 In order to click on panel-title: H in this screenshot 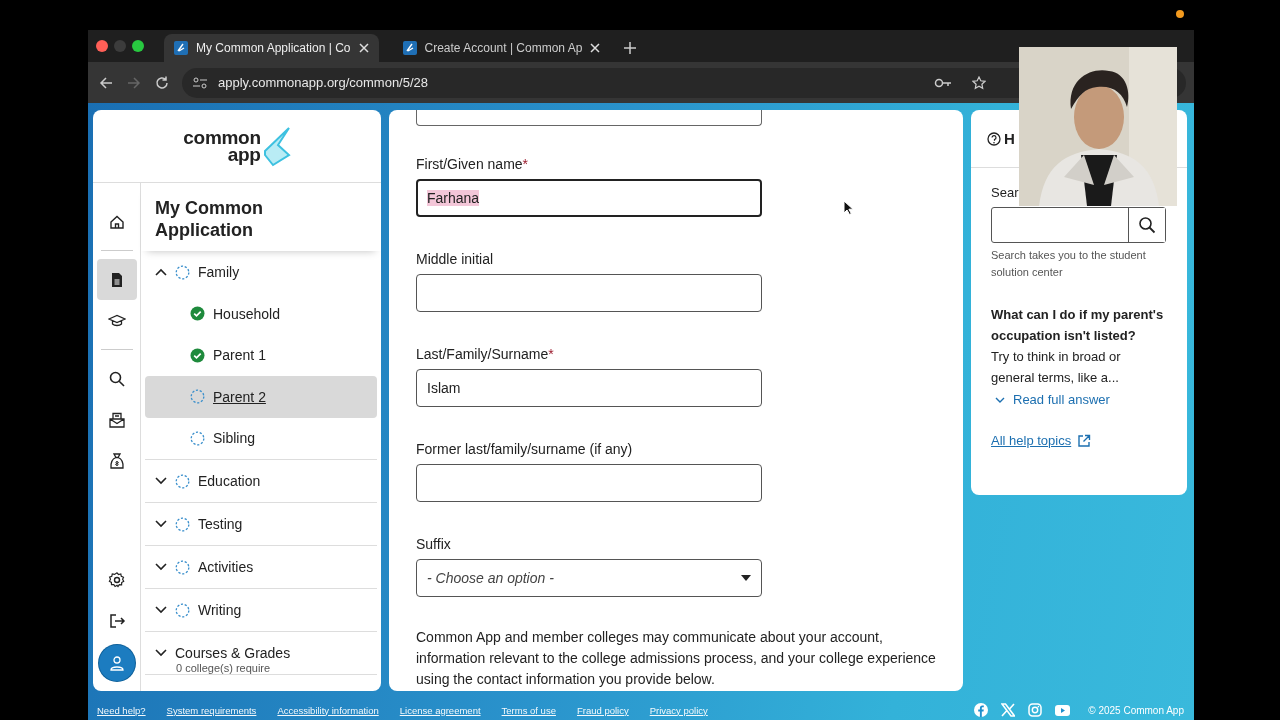, I will do `click(1009, 138)`.